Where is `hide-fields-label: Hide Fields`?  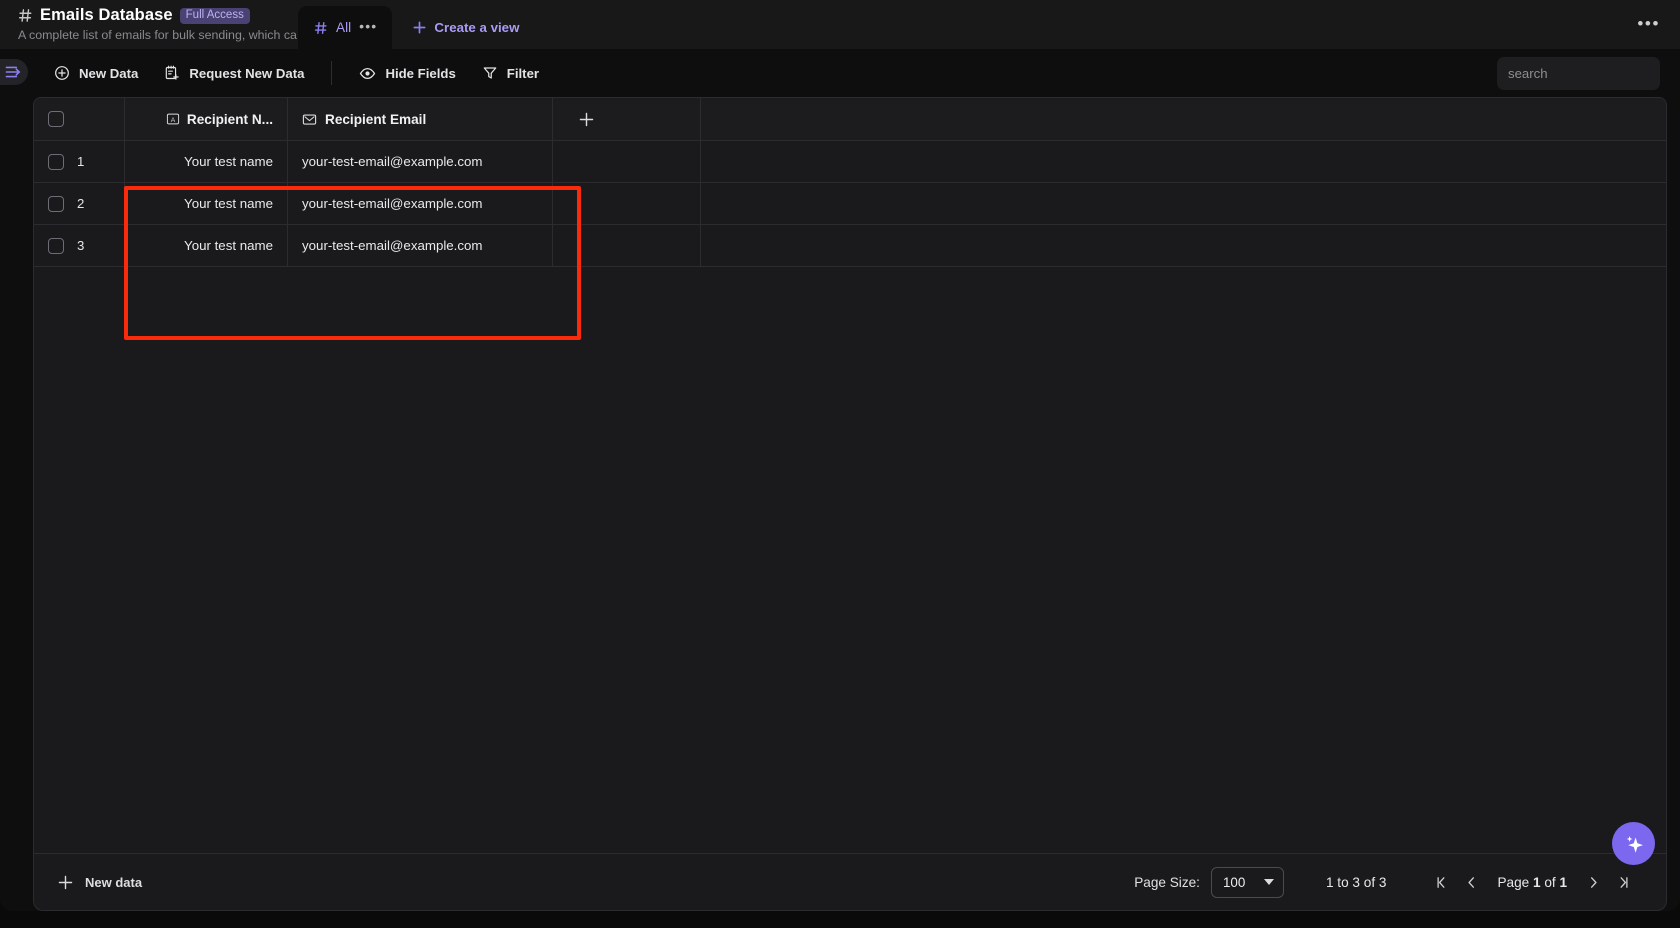
hide-fields-label: Hide Fields is located at coordinates (420, 73).